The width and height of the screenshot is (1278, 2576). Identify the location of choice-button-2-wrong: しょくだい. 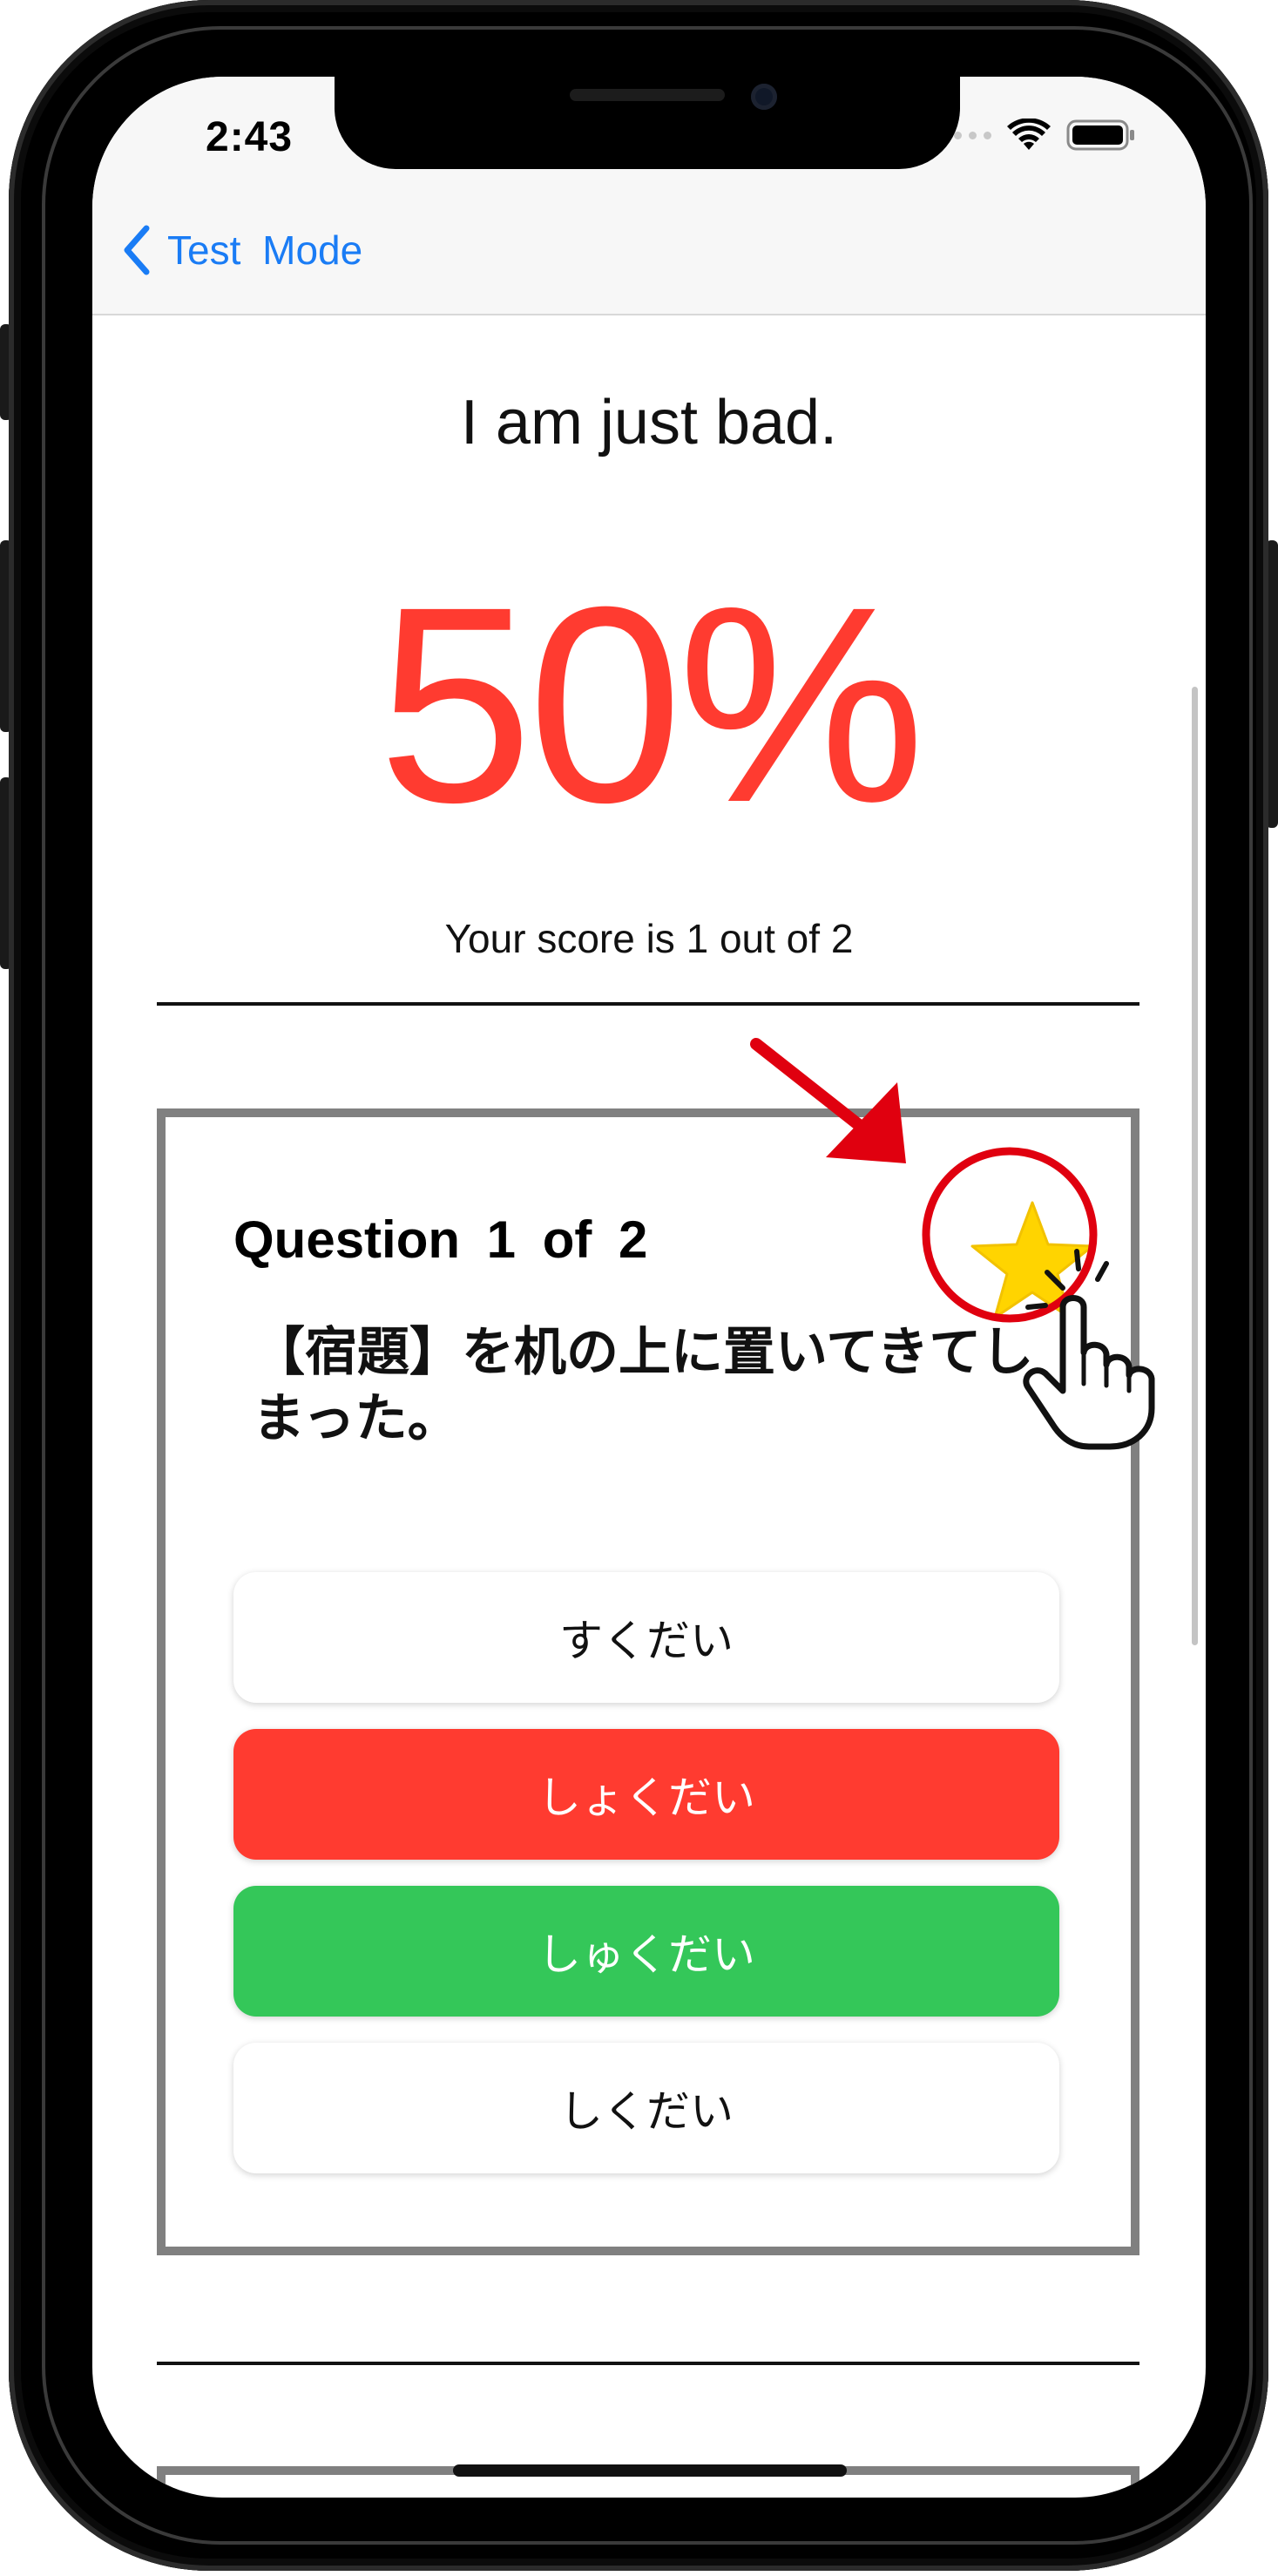
(646, 1795).